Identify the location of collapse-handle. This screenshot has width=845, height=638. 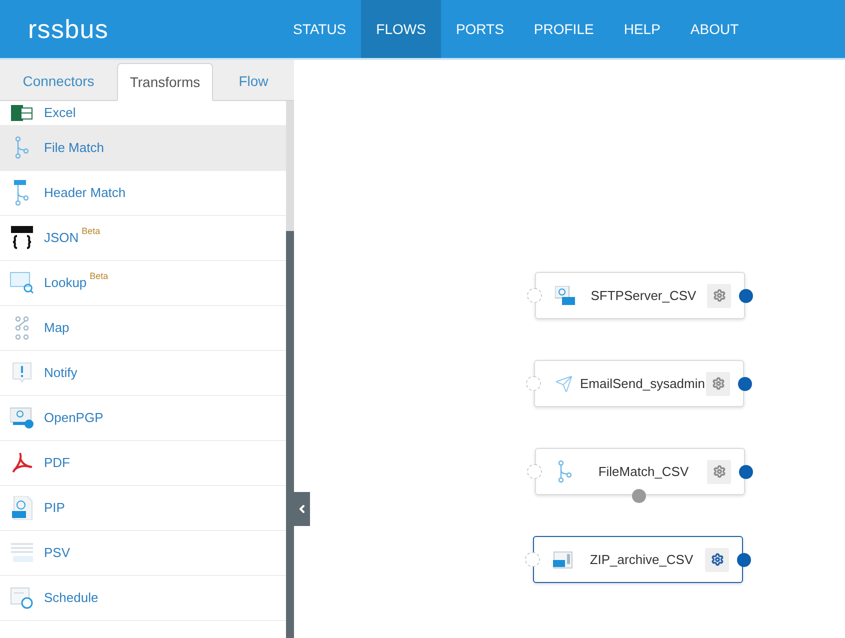
(302, 509).